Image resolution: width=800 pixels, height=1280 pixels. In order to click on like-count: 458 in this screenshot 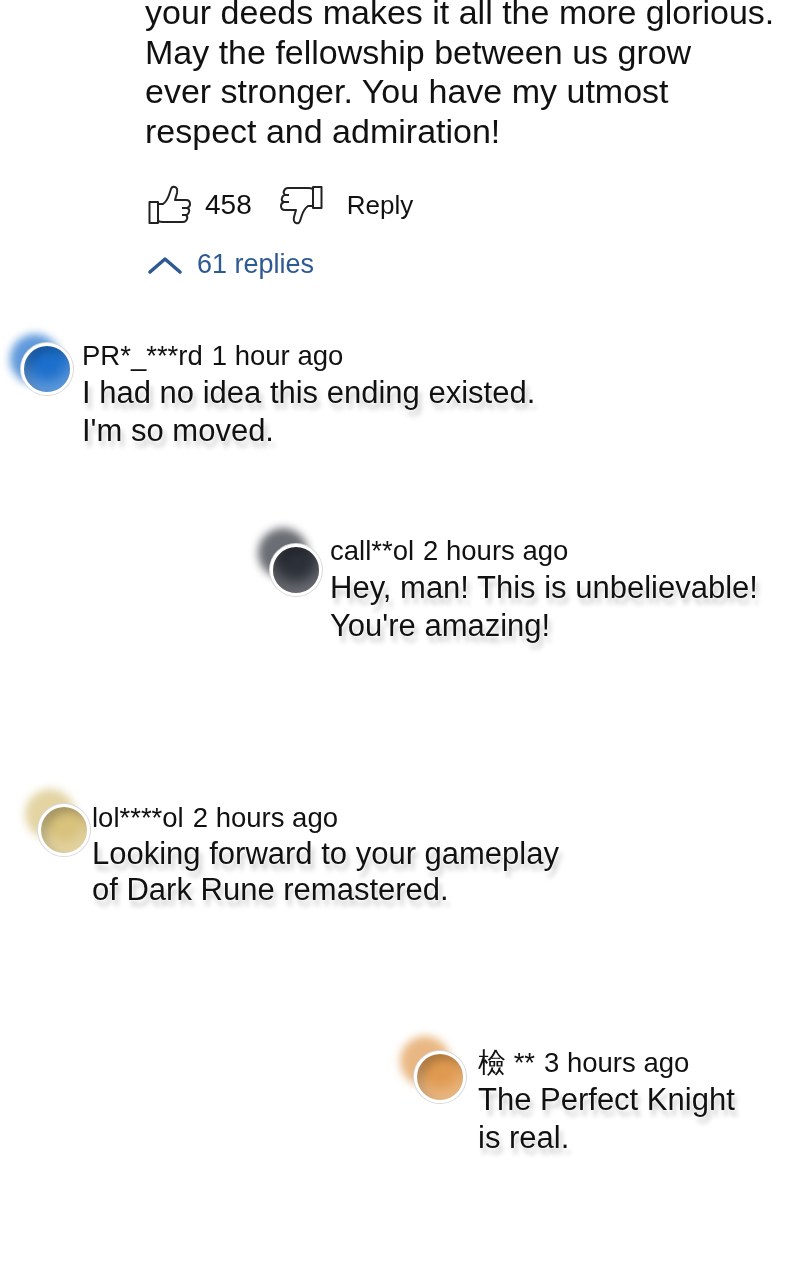, I will do `click(228, 205)`.